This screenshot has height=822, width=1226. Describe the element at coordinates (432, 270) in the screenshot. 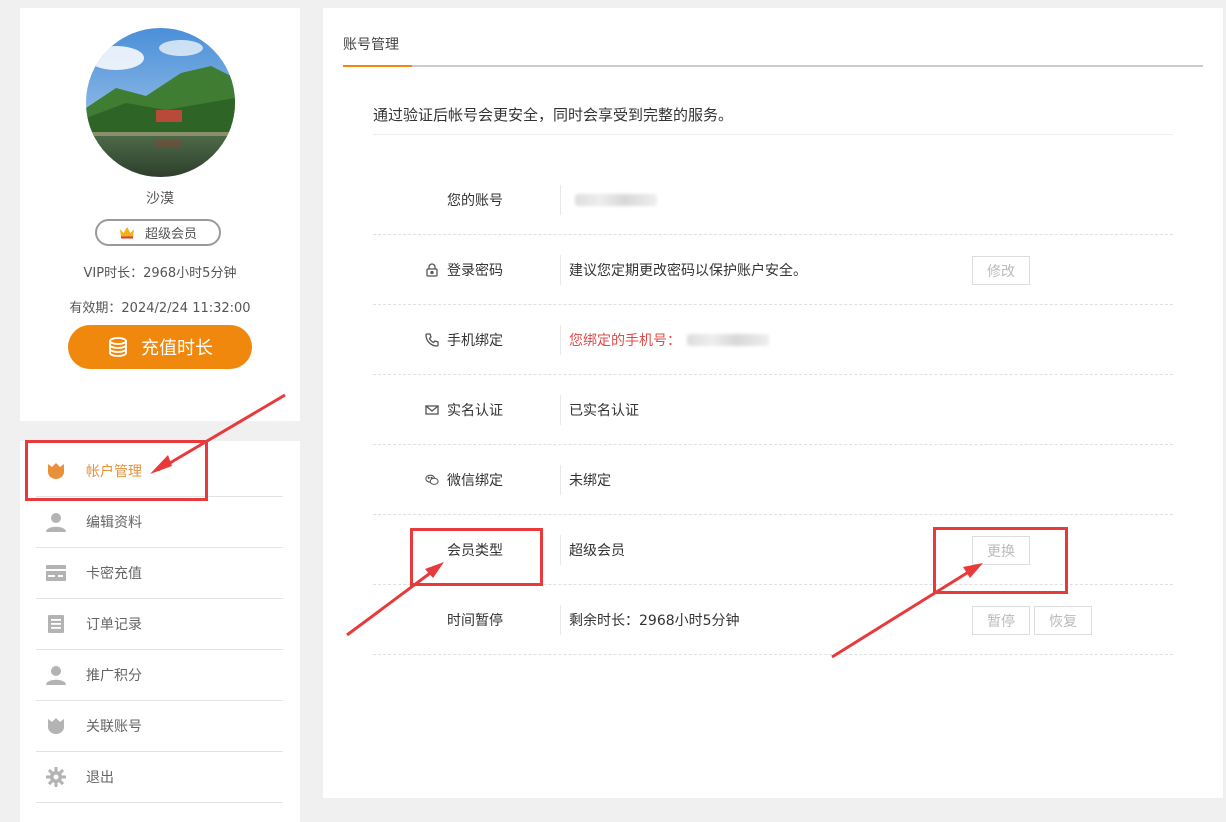

I see `lock-icon` at that location.